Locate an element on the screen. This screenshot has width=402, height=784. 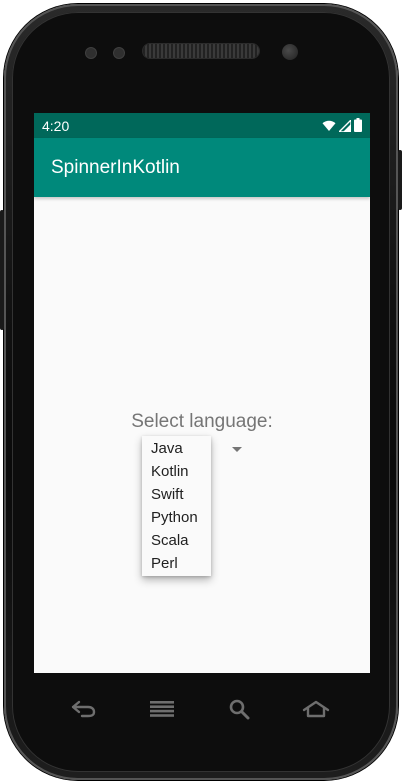
menu-icon is located at coordinates (162, 709).